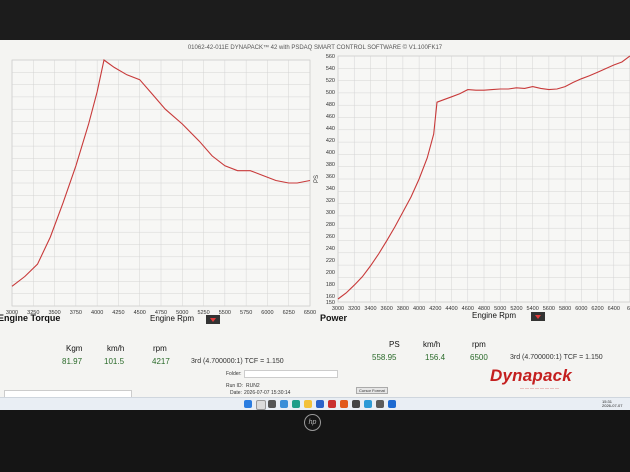 Image resolution: width=630 pixels, height=472 pixels. Describe the element at coordinates (330, 261) in the screenshot. I see `y-tick-label: 220` at that location.